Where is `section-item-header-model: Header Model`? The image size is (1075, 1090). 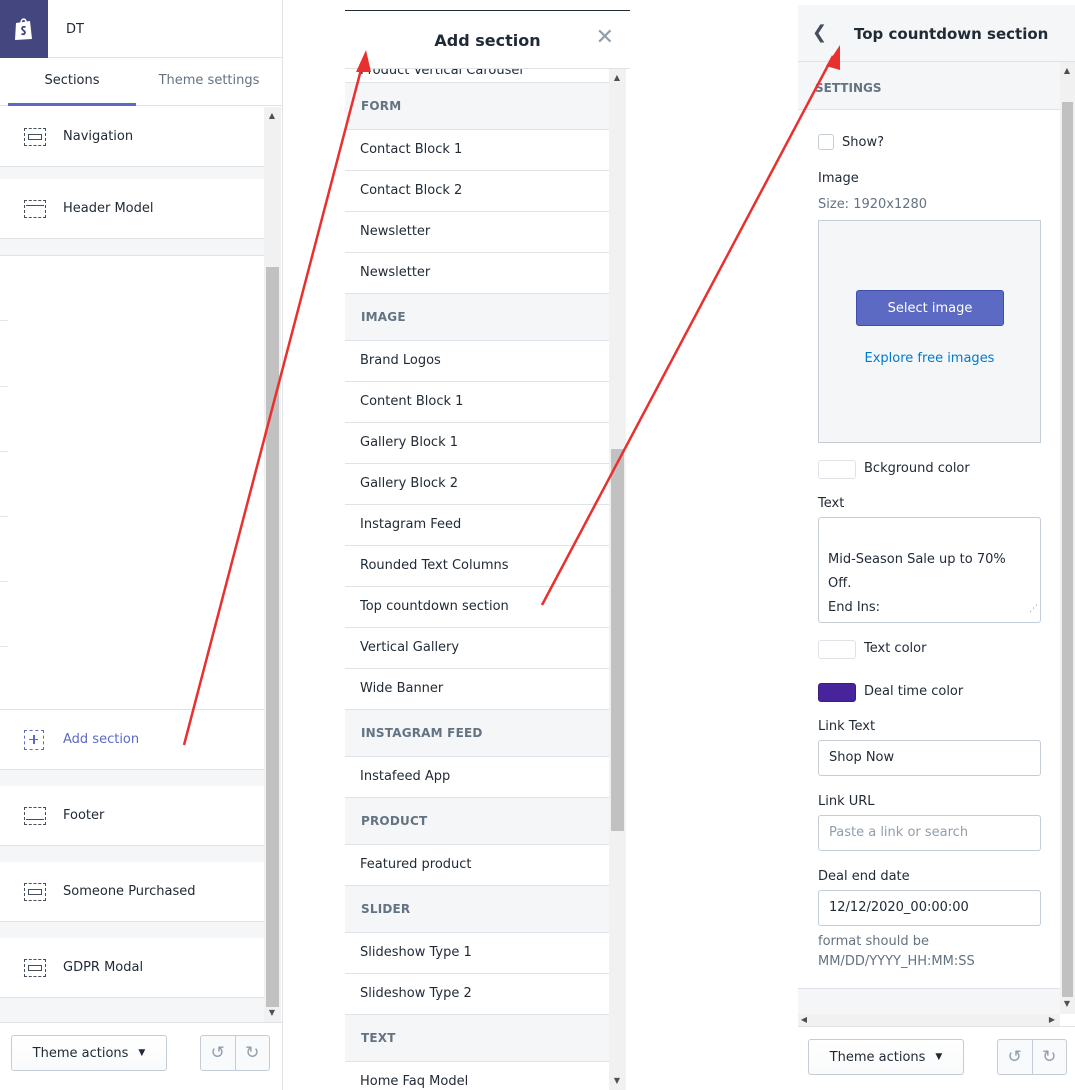
section-item-header-model: Header Model is located at coordinates (132, 209).